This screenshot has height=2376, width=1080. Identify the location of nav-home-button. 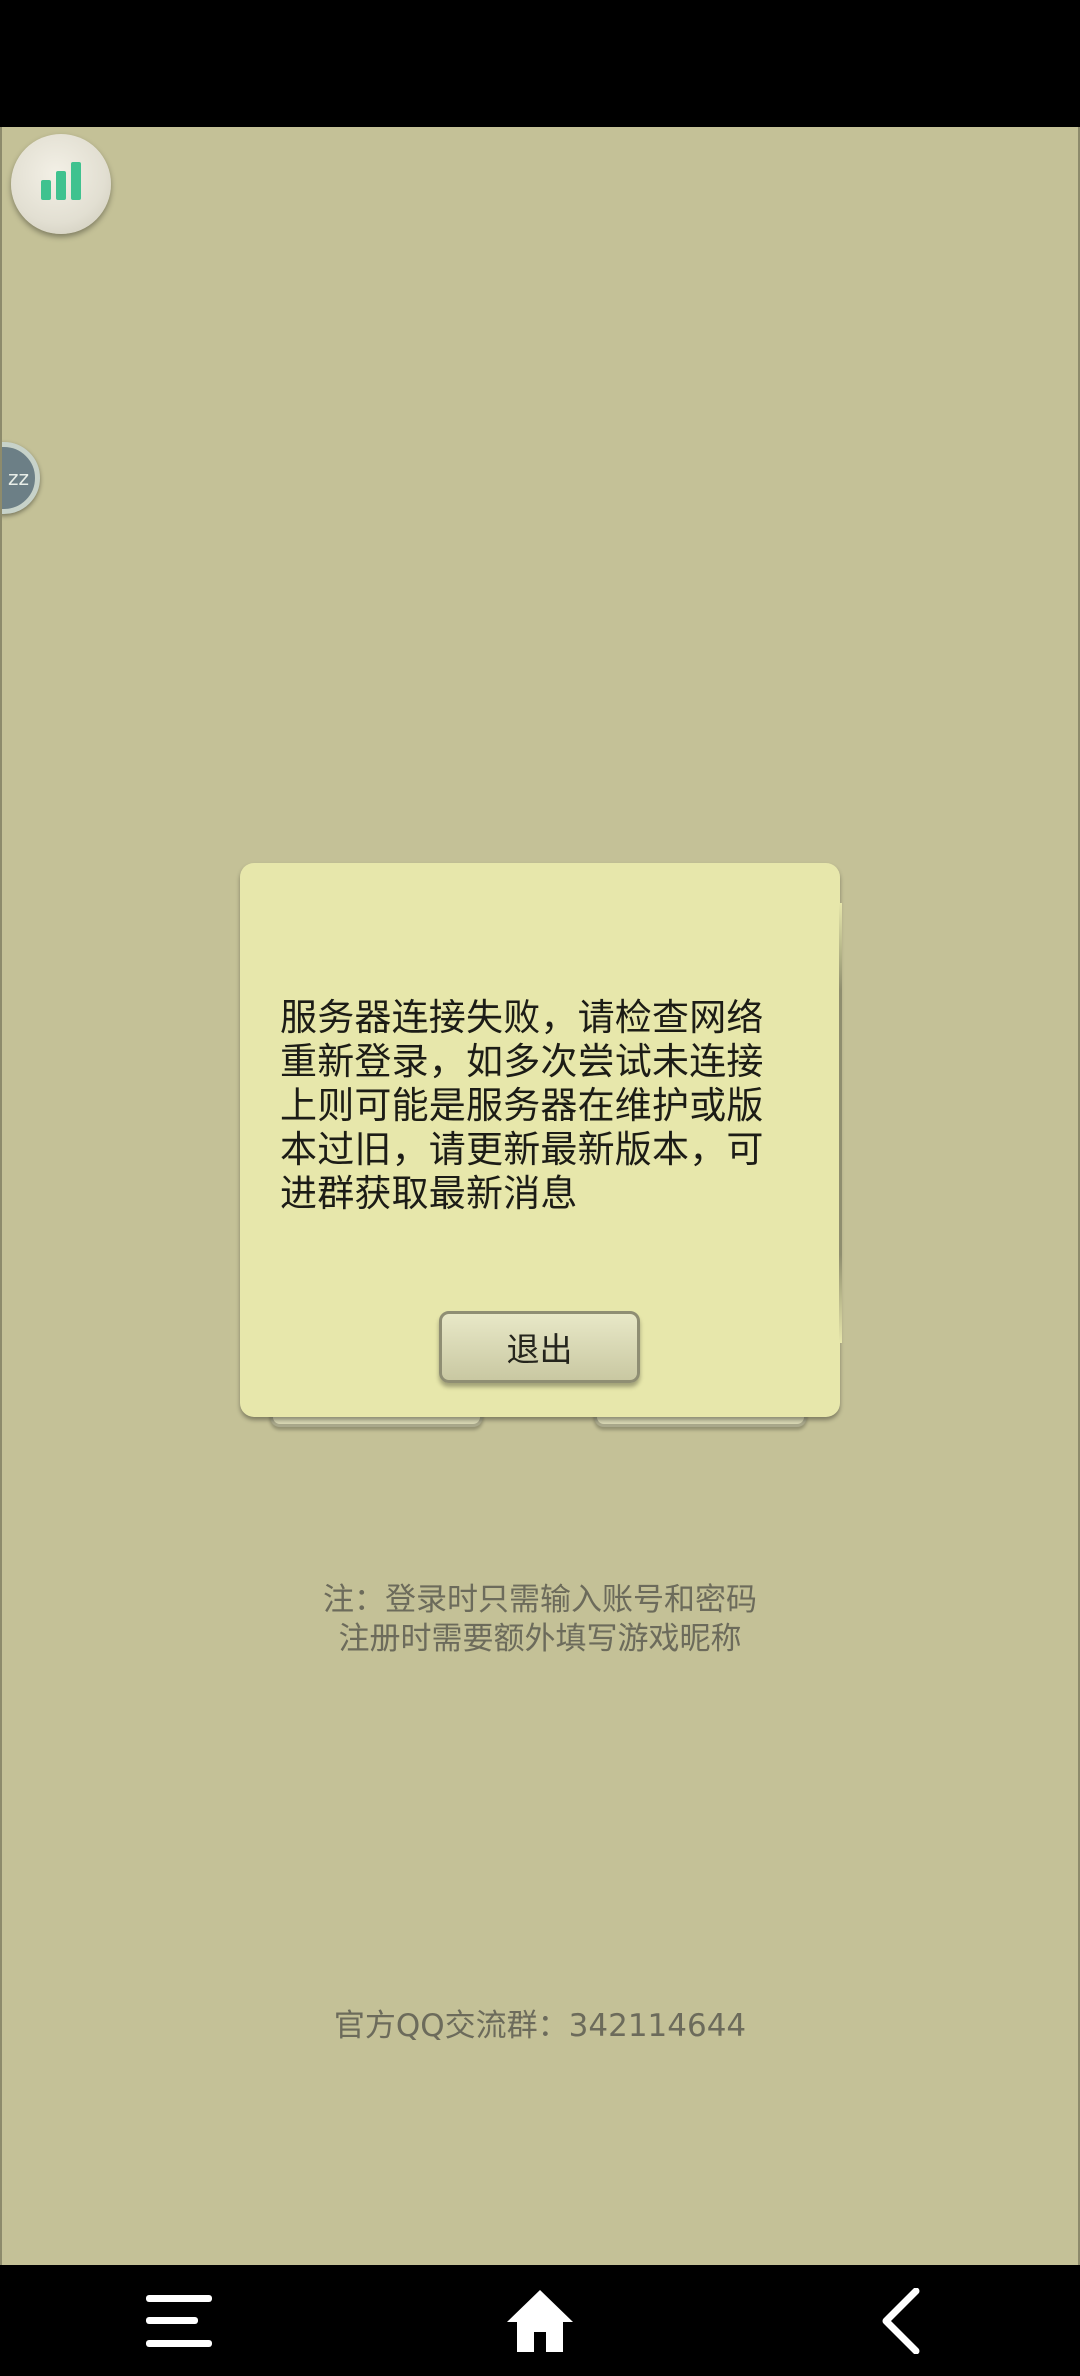
(540, 2321).